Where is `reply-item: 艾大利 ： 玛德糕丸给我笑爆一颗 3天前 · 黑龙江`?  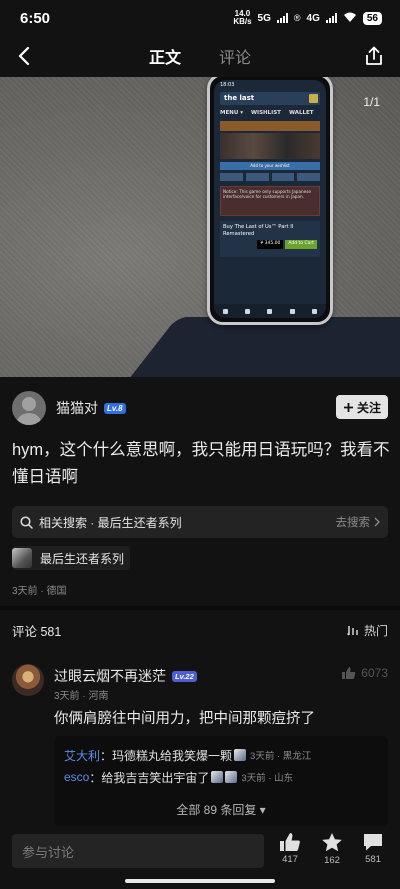 reply-item: 艾大利 ： 玛德糕丸给我笑爆一颗 3天前 · 黑龙江 is located at coordinates (221, 755).